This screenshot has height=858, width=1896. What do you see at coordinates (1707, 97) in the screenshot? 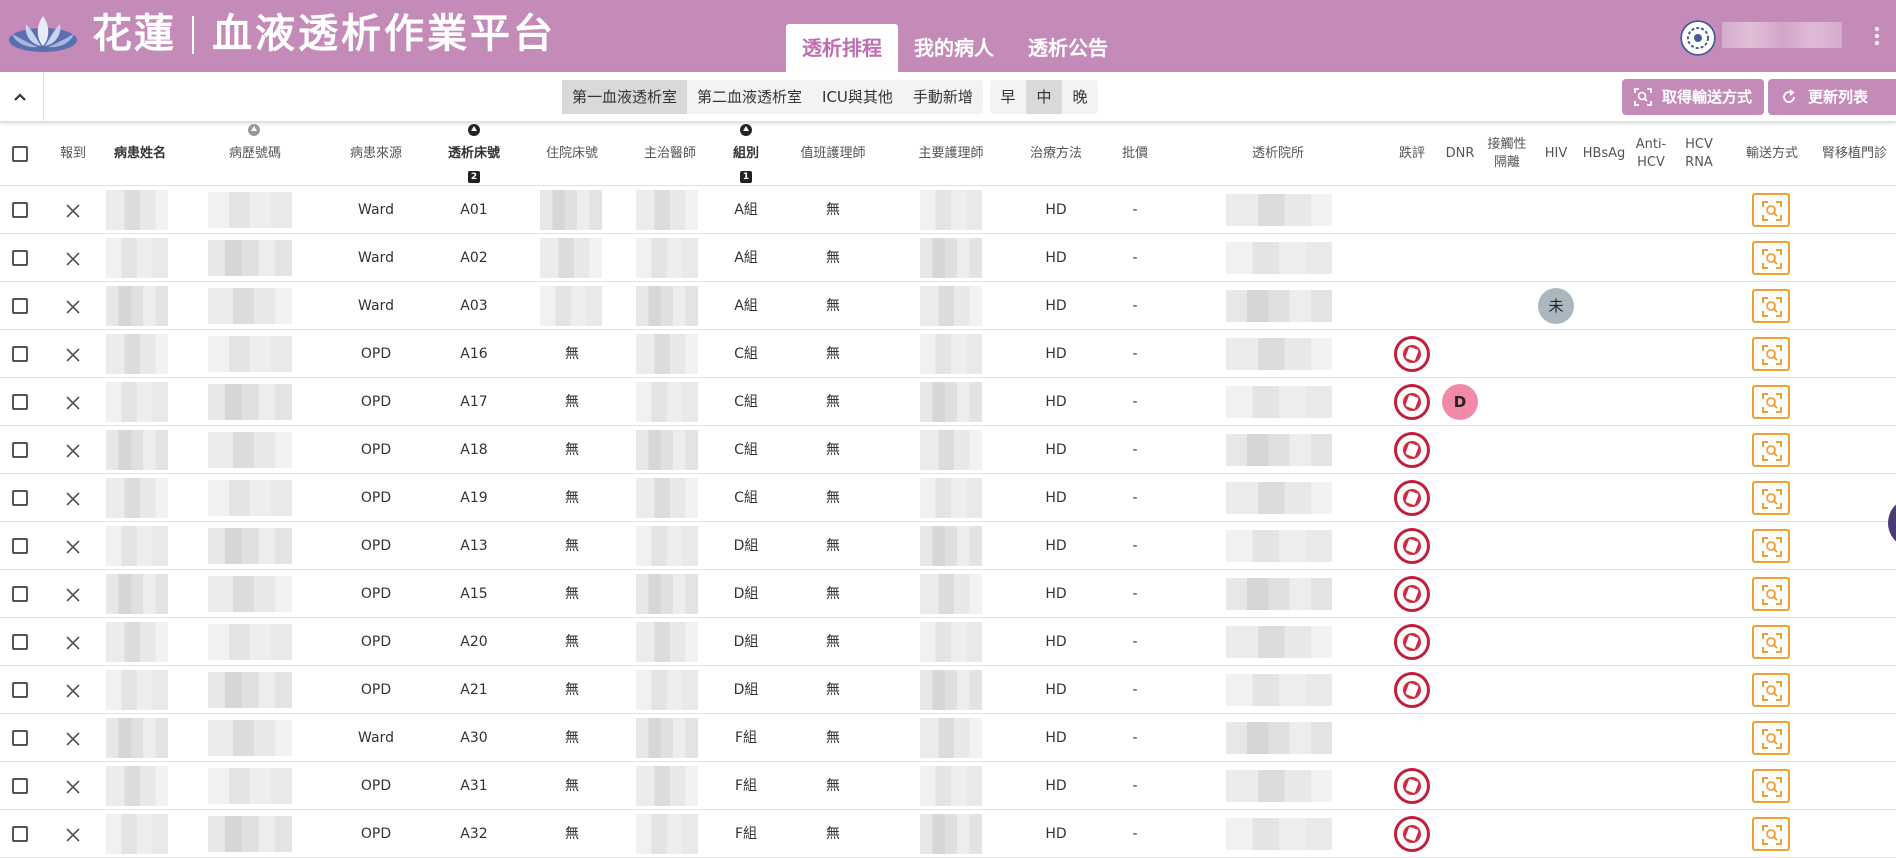
I see `get-transport-label: 取得輸送方式` at bounding box center [1707, 97].